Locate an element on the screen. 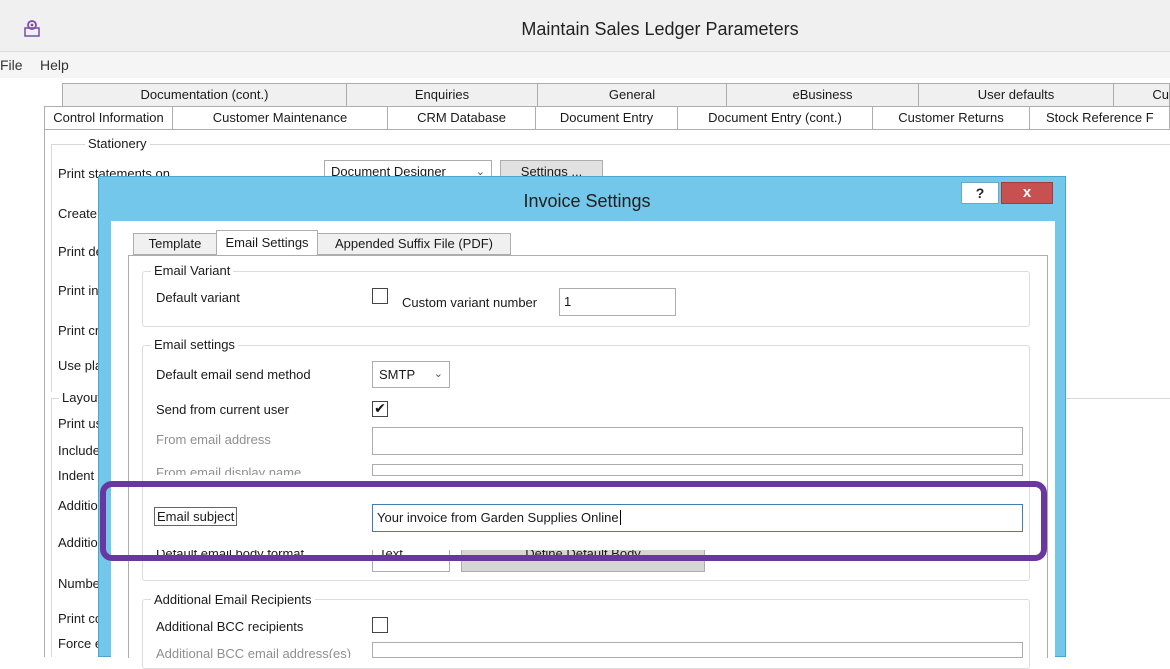  tab-document-entry: Document Entry is located at coordinates (606, 118).